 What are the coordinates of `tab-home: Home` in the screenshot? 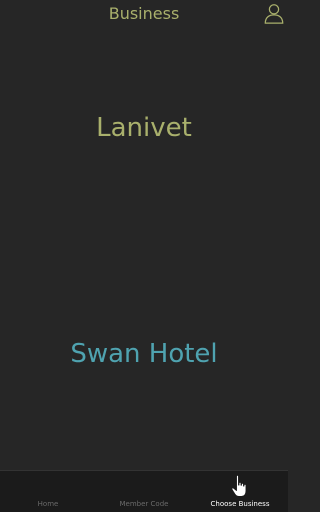 It's located at (48, 491).